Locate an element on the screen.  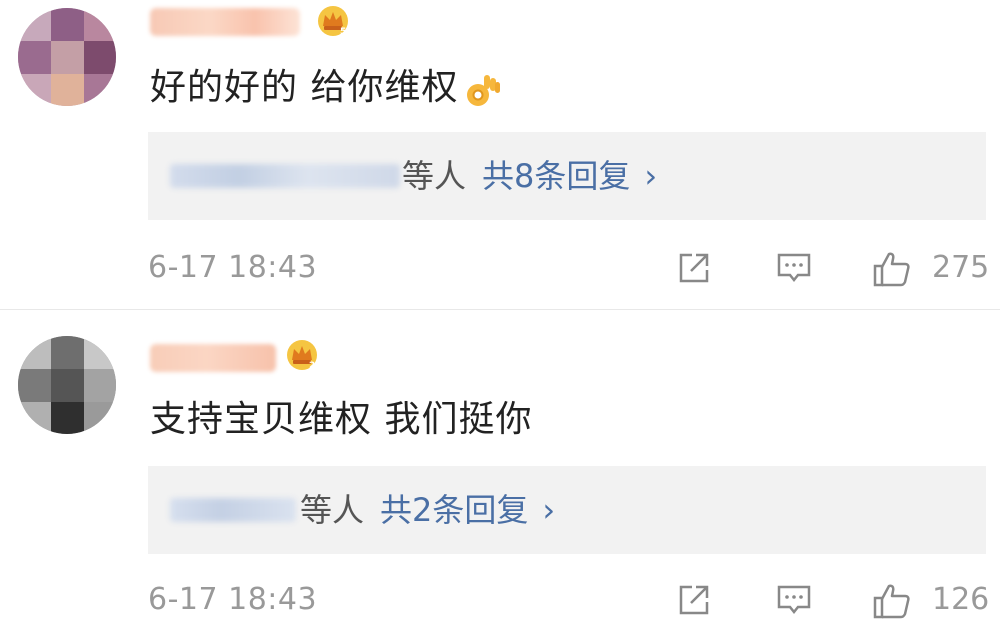
reply-preview: 等人 共8条回复 › is located at coordinates (567, 176).